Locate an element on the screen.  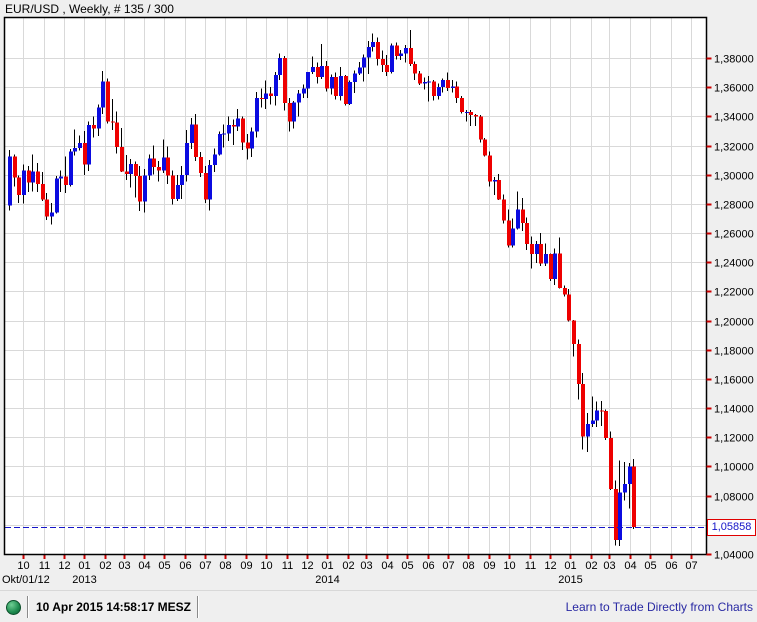
x-axis-month-label: 11 is located at coordinates (287, 566).